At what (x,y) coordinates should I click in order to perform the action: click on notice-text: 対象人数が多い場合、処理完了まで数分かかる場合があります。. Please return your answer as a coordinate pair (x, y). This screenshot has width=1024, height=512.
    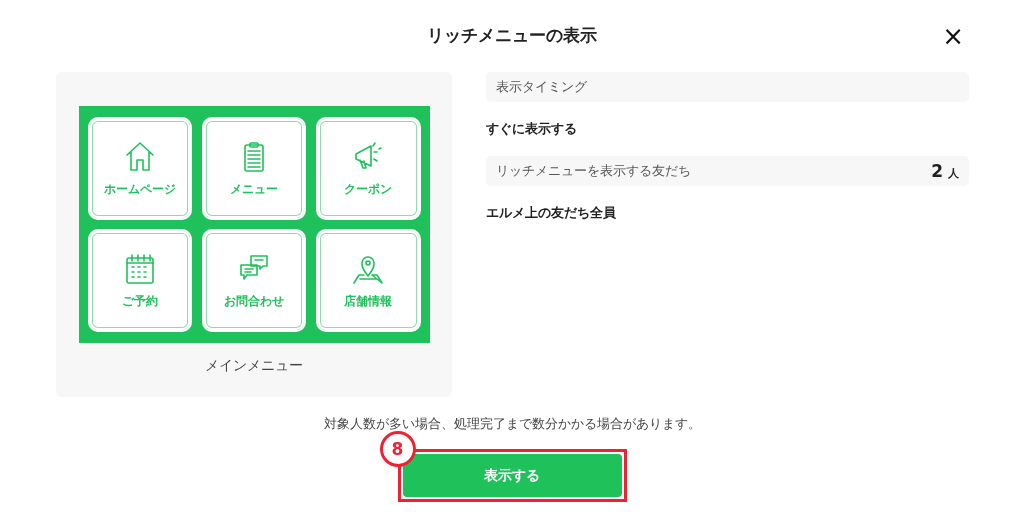
    Looking at the image, I should click on (512, 424).